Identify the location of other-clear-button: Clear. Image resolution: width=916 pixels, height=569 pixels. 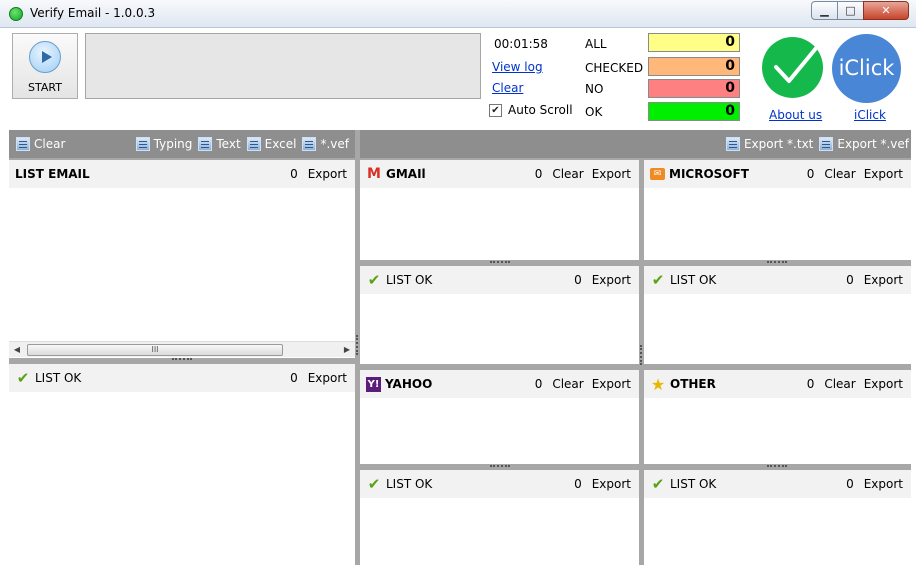
(839, 384).